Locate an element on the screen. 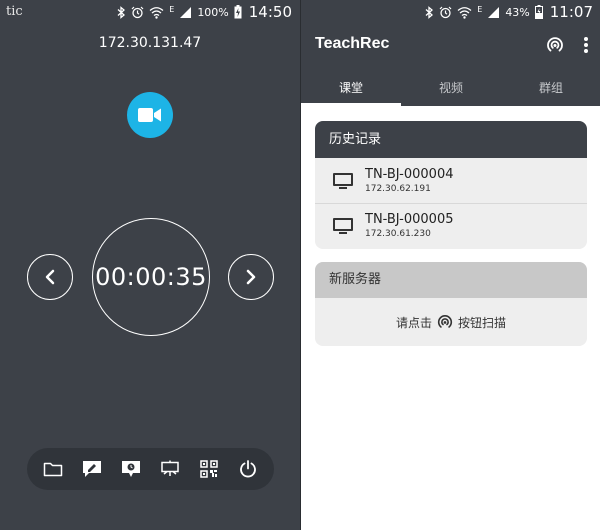 This screenshot has height=530, width=600. schedule-button is located at coordinates (131, 469).